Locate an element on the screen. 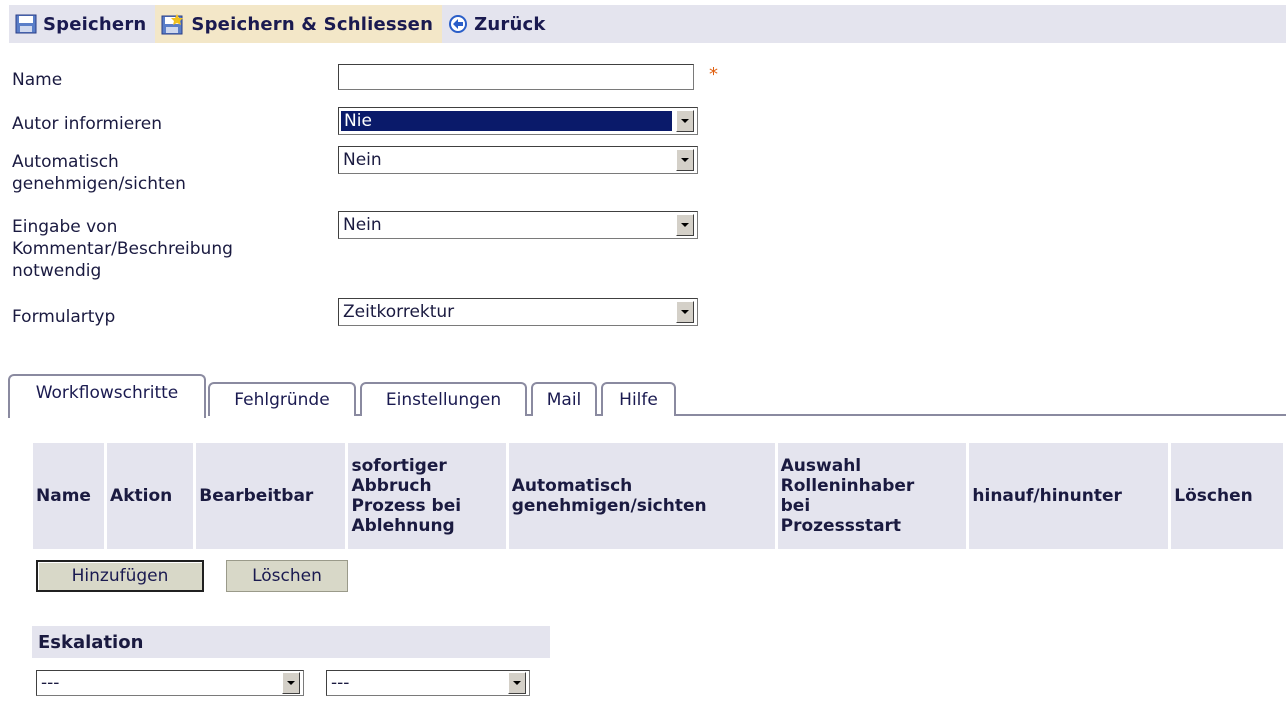 This screenshot has height=702, width=1286. comment-required-label-line-1: Eingabe von is located at coordinates (65, 227).